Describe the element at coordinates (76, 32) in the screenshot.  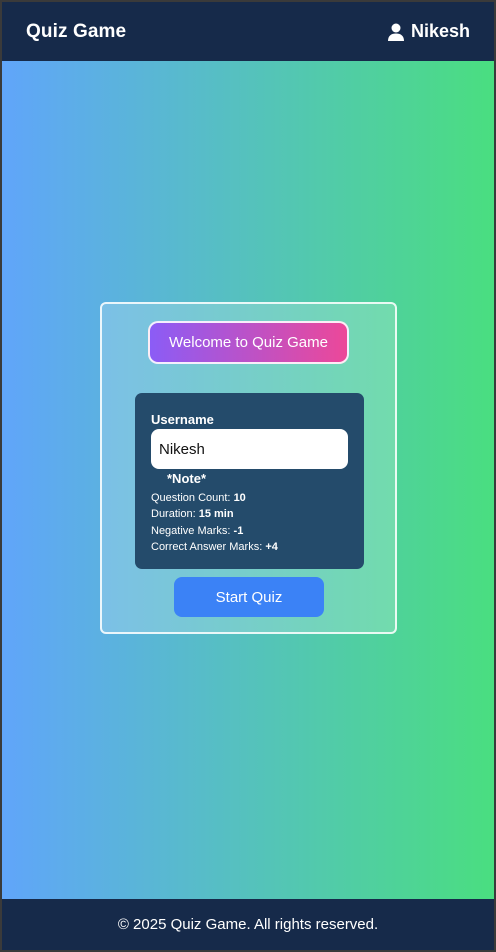
I see `brand-title: Quiz Game` at that location.